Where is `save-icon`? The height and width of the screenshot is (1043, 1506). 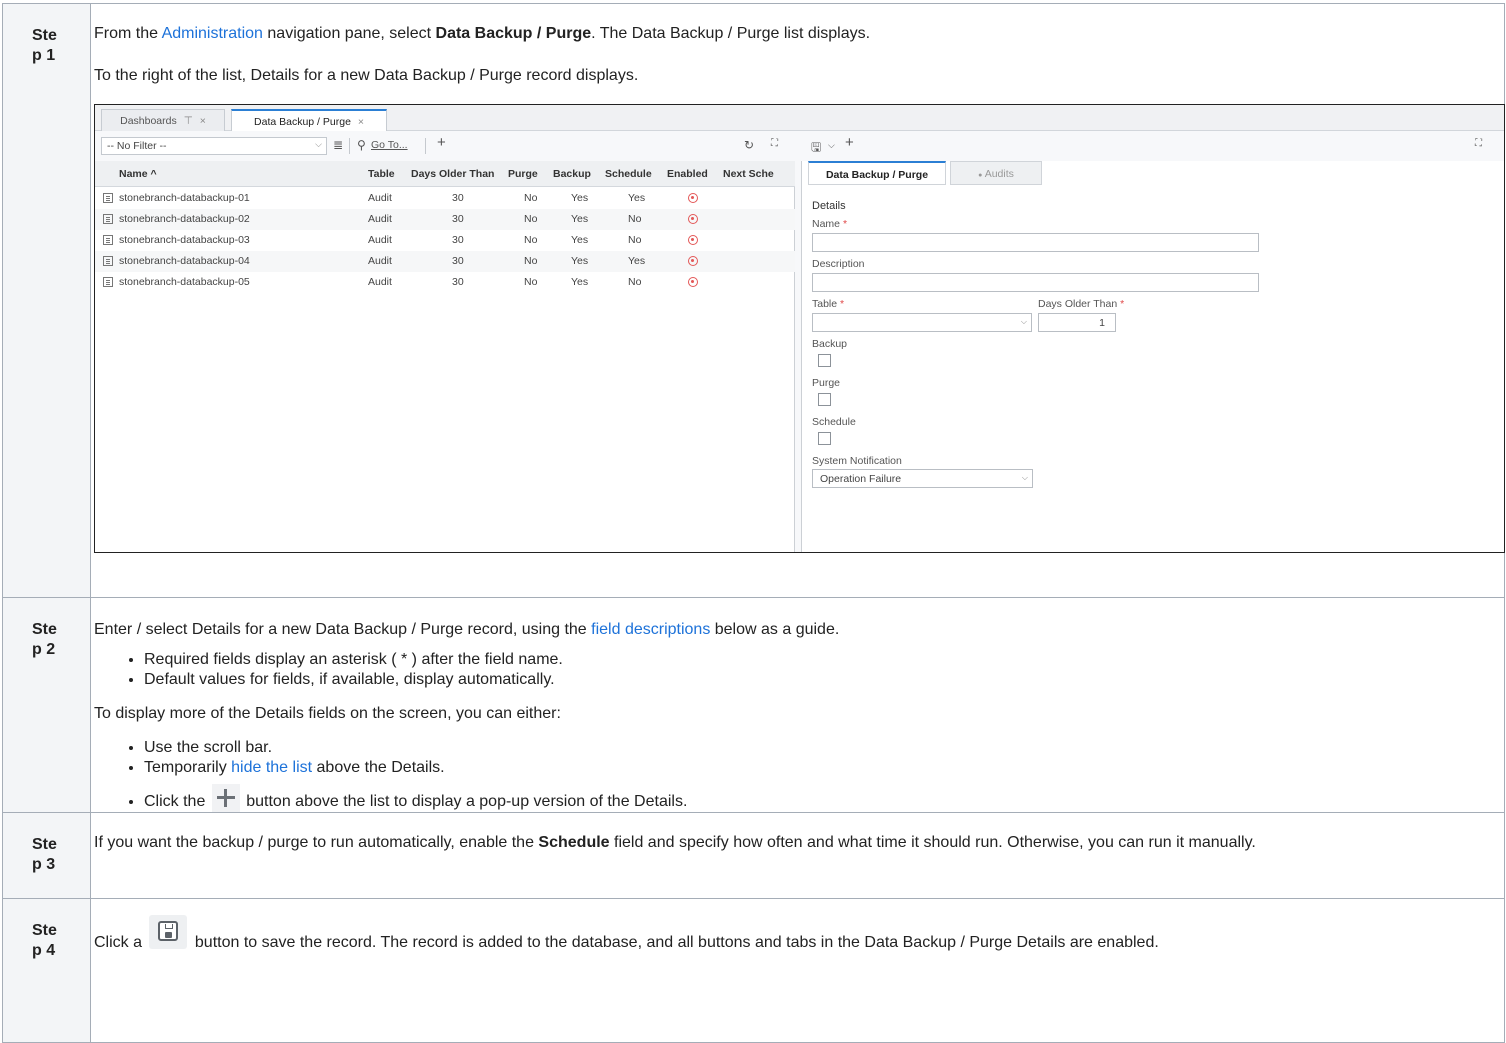
save-icon is located at coordinates (168, 932).